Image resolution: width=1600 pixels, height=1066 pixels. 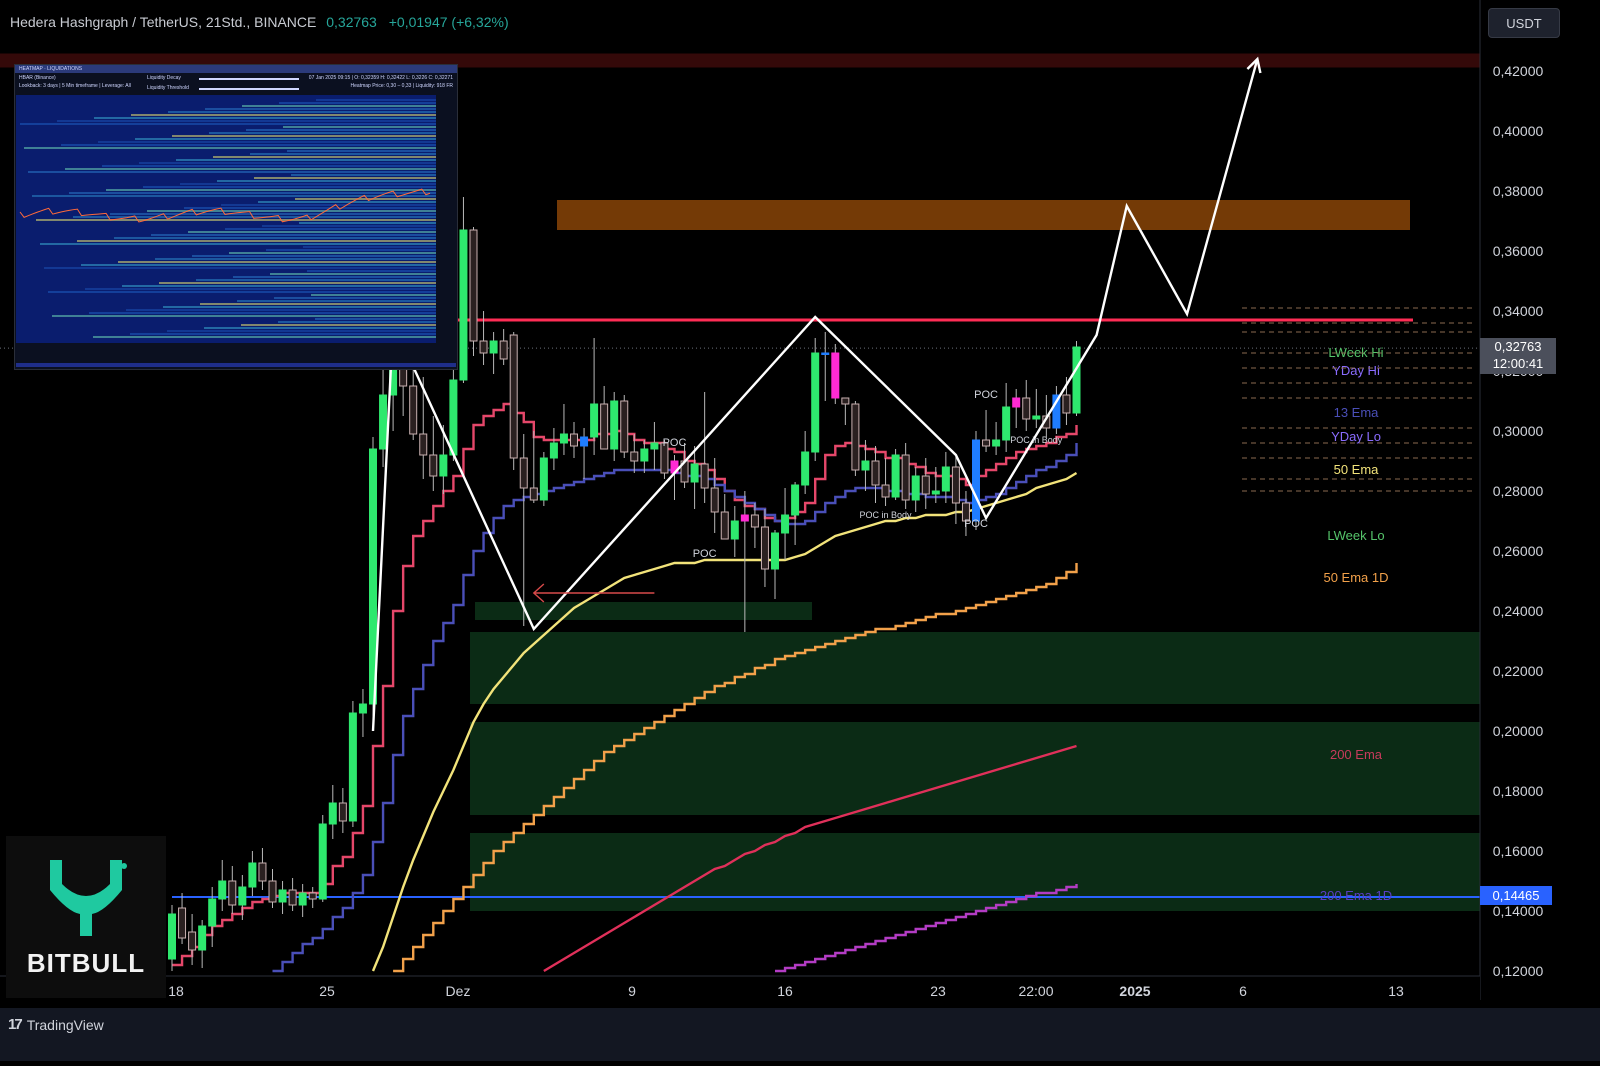 I want to click on indicator-label: 50 Ema 1D, so click(x=1355, y=577).